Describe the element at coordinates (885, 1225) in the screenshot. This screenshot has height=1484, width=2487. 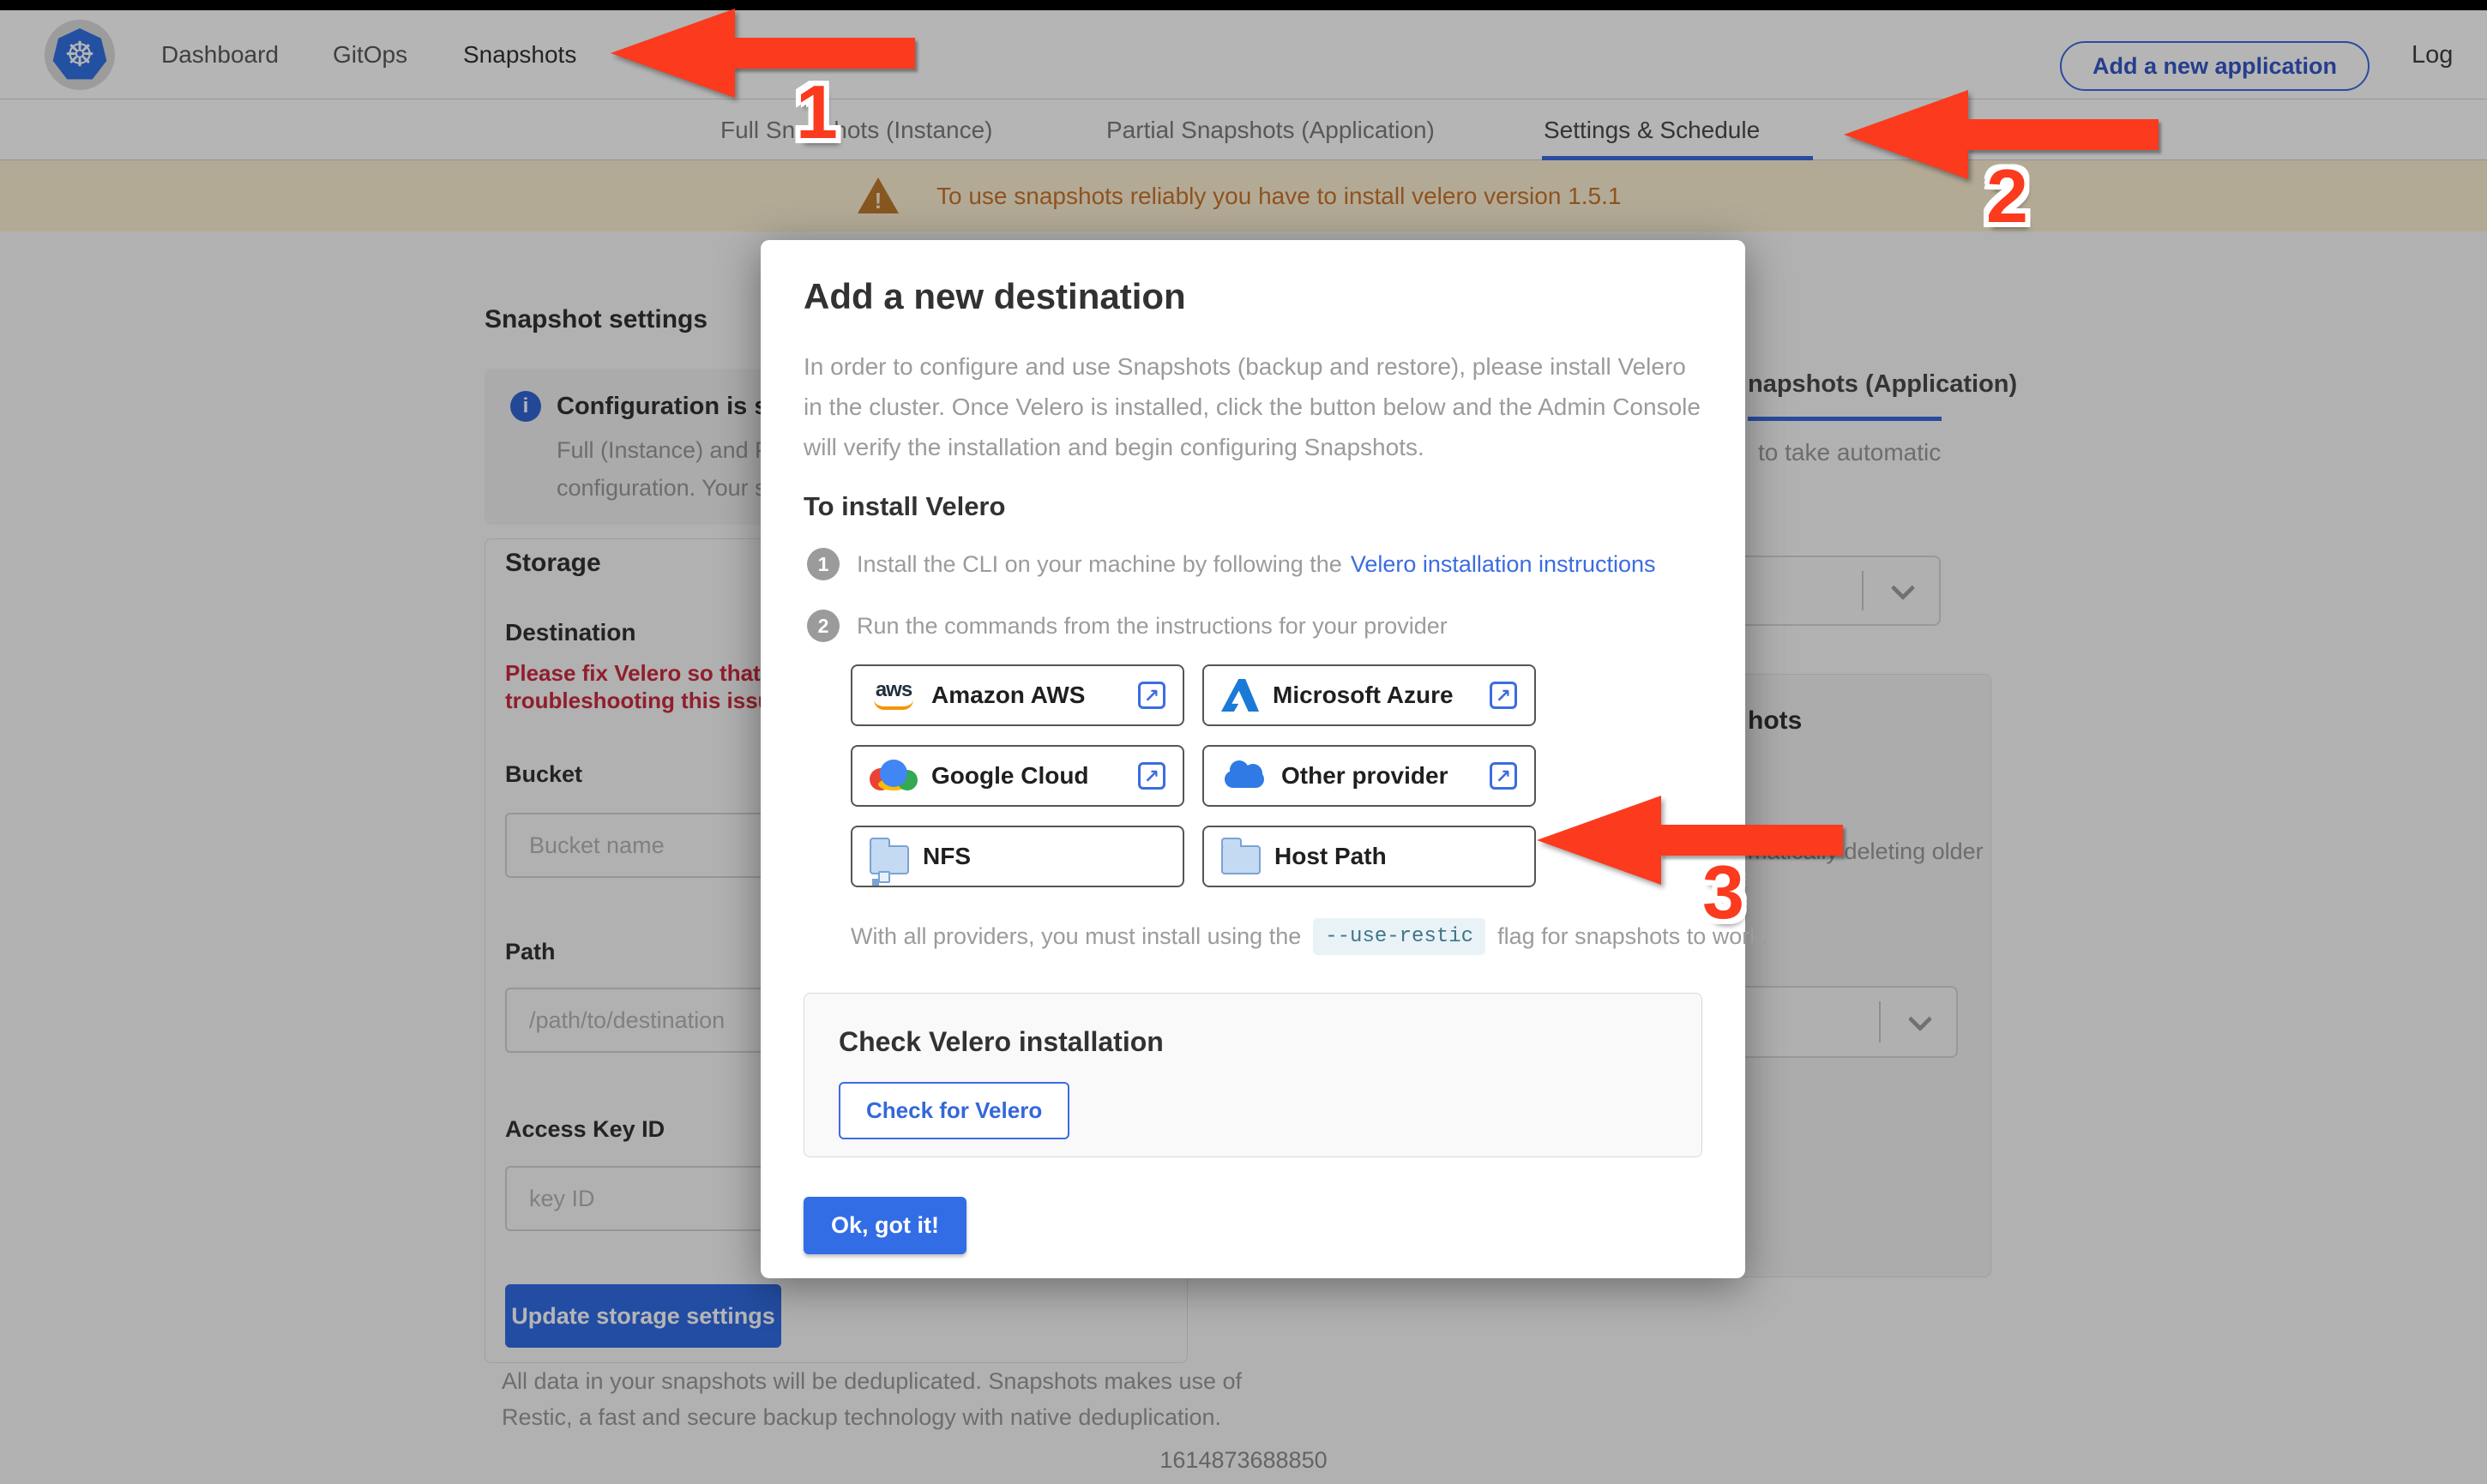
I see `ok-got-it-button: Ok, got it!` at that location.